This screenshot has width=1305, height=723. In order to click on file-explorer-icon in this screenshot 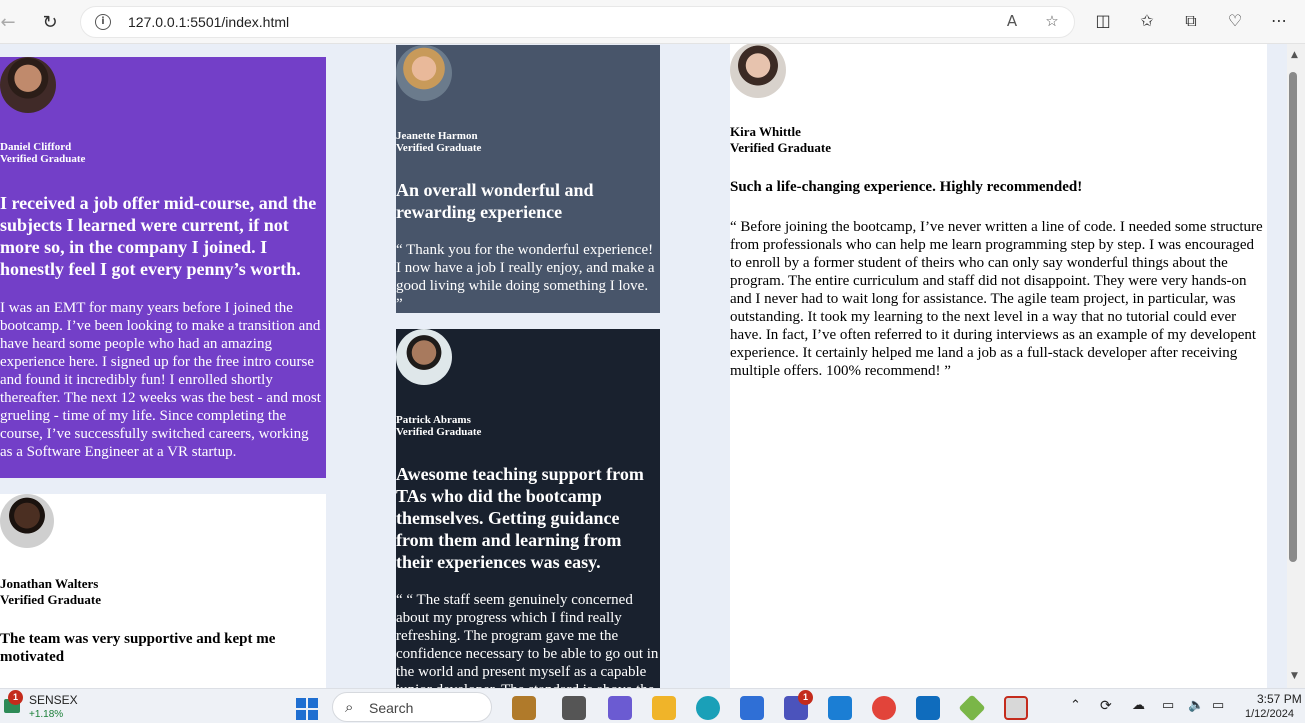, I will do `click(664, 708)`.